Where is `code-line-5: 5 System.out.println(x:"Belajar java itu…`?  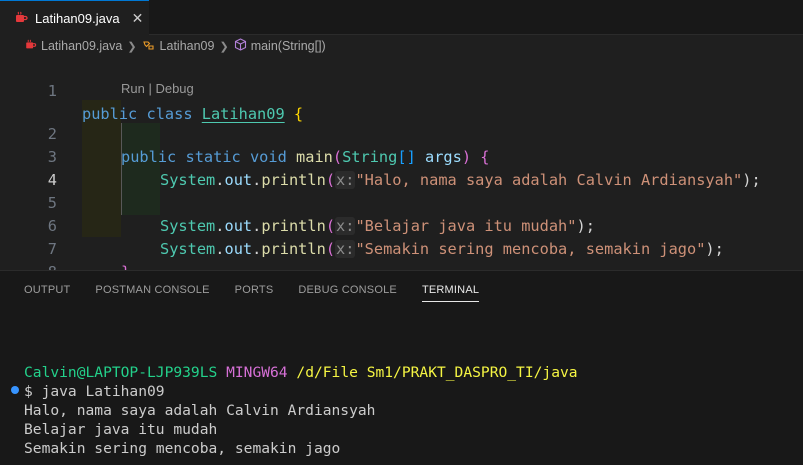
code-line-5: 5 System.out.println(x:"Belajar java itu… is located at coordinates (401, 202).